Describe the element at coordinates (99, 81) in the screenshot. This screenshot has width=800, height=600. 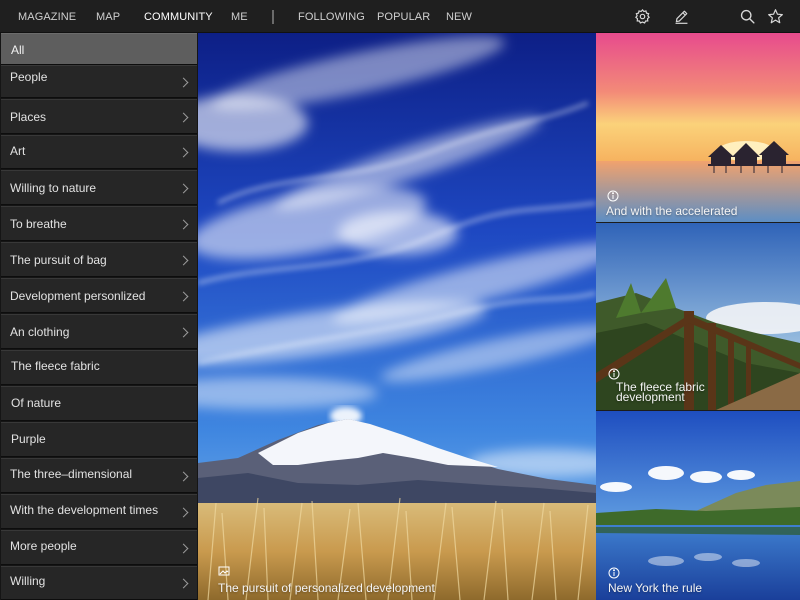
I see `sidebar-item-people: People` at that location.